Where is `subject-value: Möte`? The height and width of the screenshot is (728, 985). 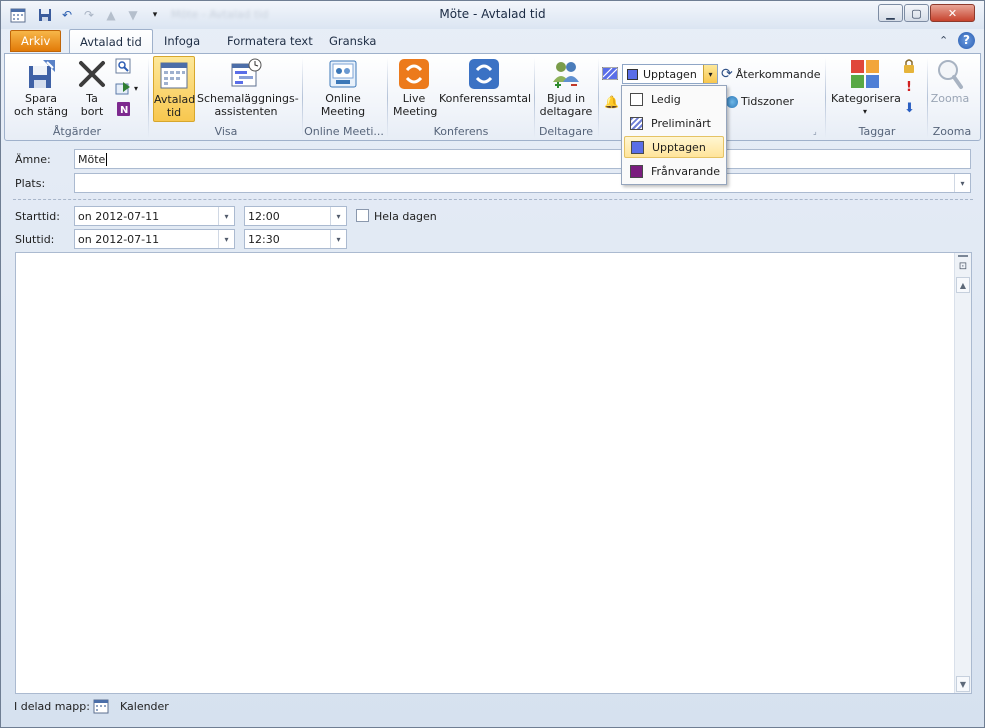
subject-value: Möte is located at coordinates (92, 159).